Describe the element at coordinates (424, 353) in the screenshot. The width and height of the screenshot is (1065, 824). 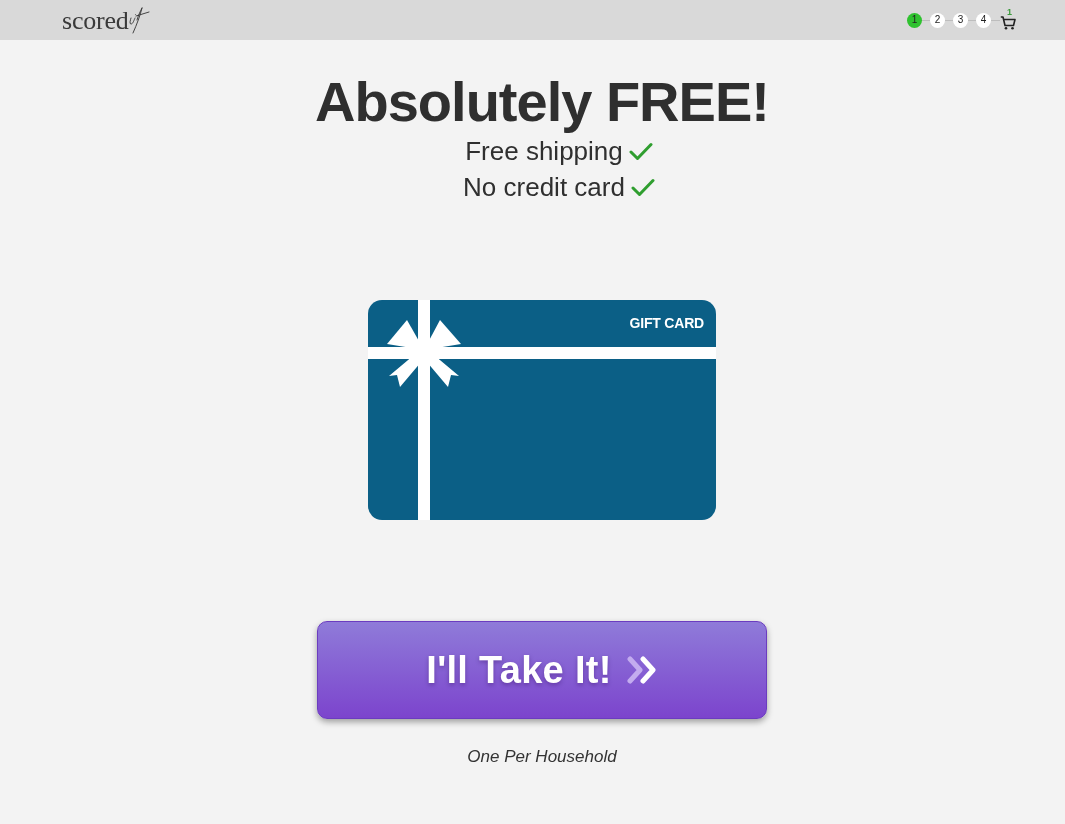
I see `bow-icon` at that location.